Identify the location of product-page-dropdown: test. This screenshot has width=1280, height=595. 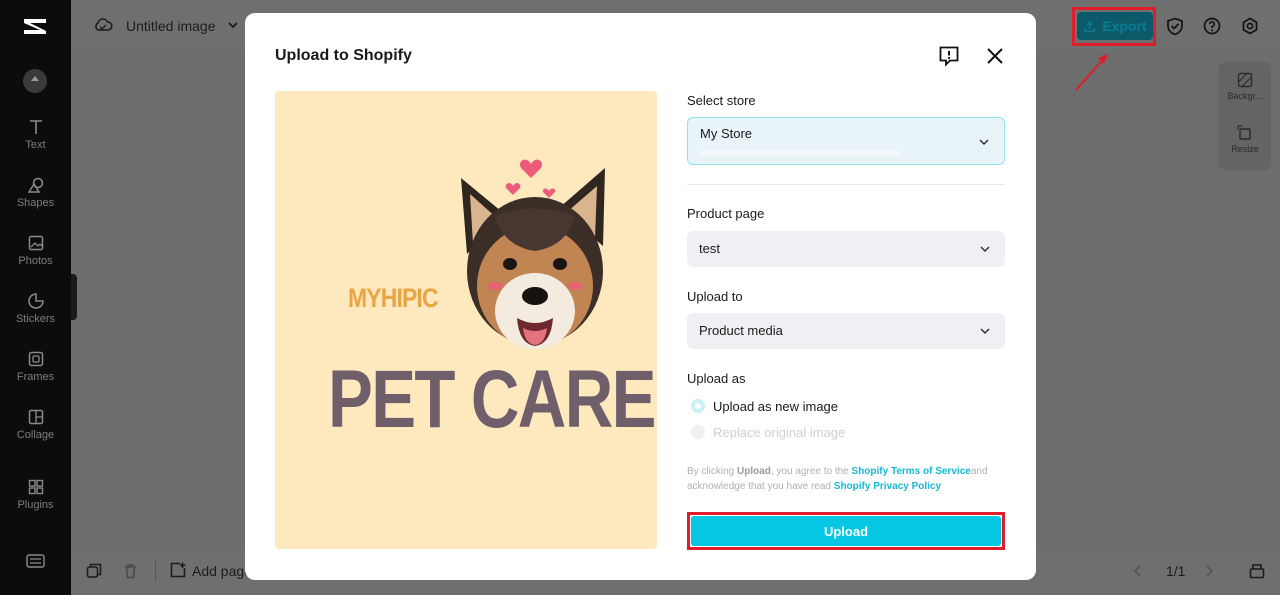
(846, 249).